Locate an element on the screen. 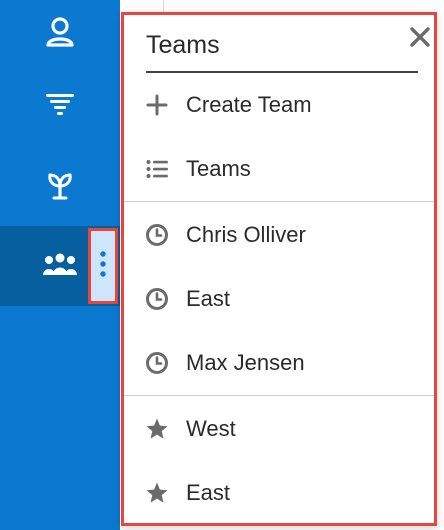 Image resolution: width=444 pixels, height=530 pixels. more-options-button is located at coordinates (103, 266).